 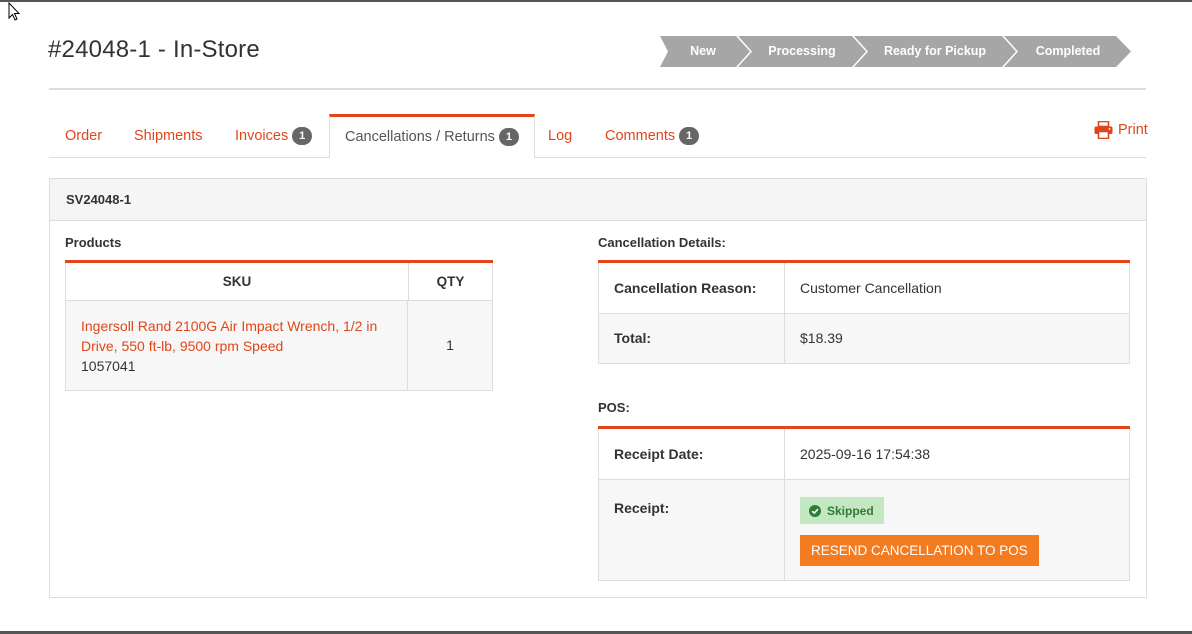 What do you see at coordinates (1069, 51) in the screenshot?
I see `status-step-completed: Completed` at bounding box center [1069, 51].